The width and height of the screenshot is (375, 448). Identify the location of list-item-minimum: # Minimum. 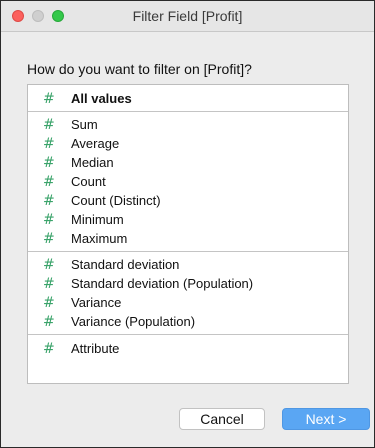
(188, 219).